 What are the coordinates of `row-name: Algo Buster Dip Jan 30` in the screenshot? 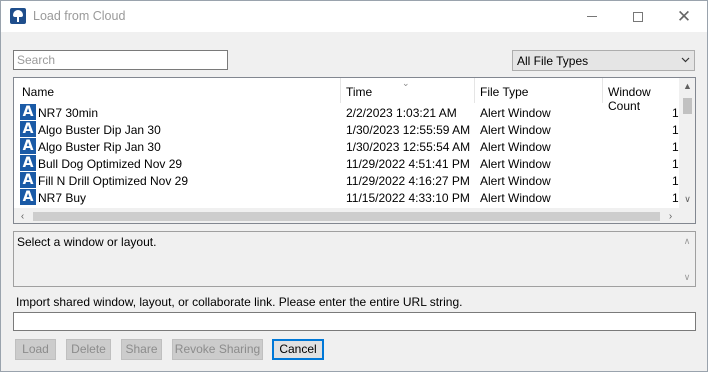 It's located at (99, 130).